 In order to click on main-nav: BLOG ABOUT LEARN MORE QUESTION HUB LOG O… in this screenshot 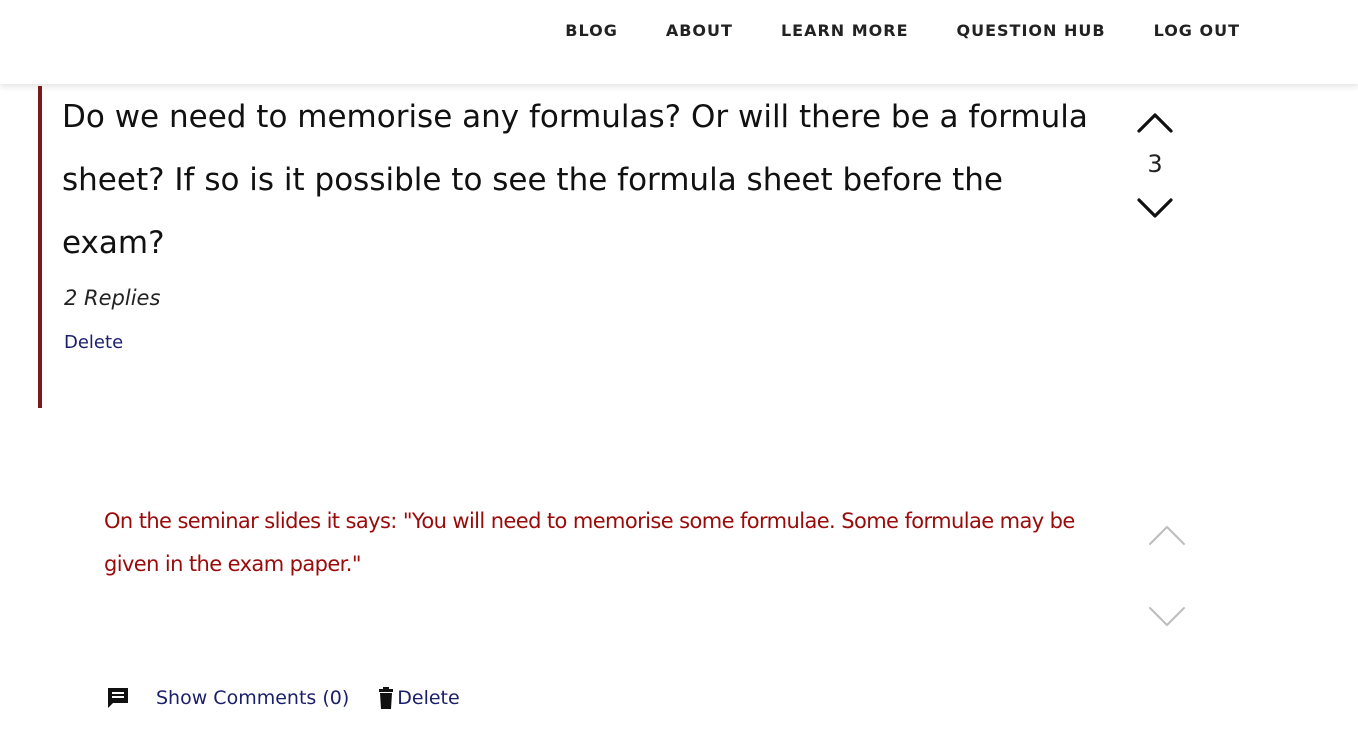, I will do `click(902, 30)`.